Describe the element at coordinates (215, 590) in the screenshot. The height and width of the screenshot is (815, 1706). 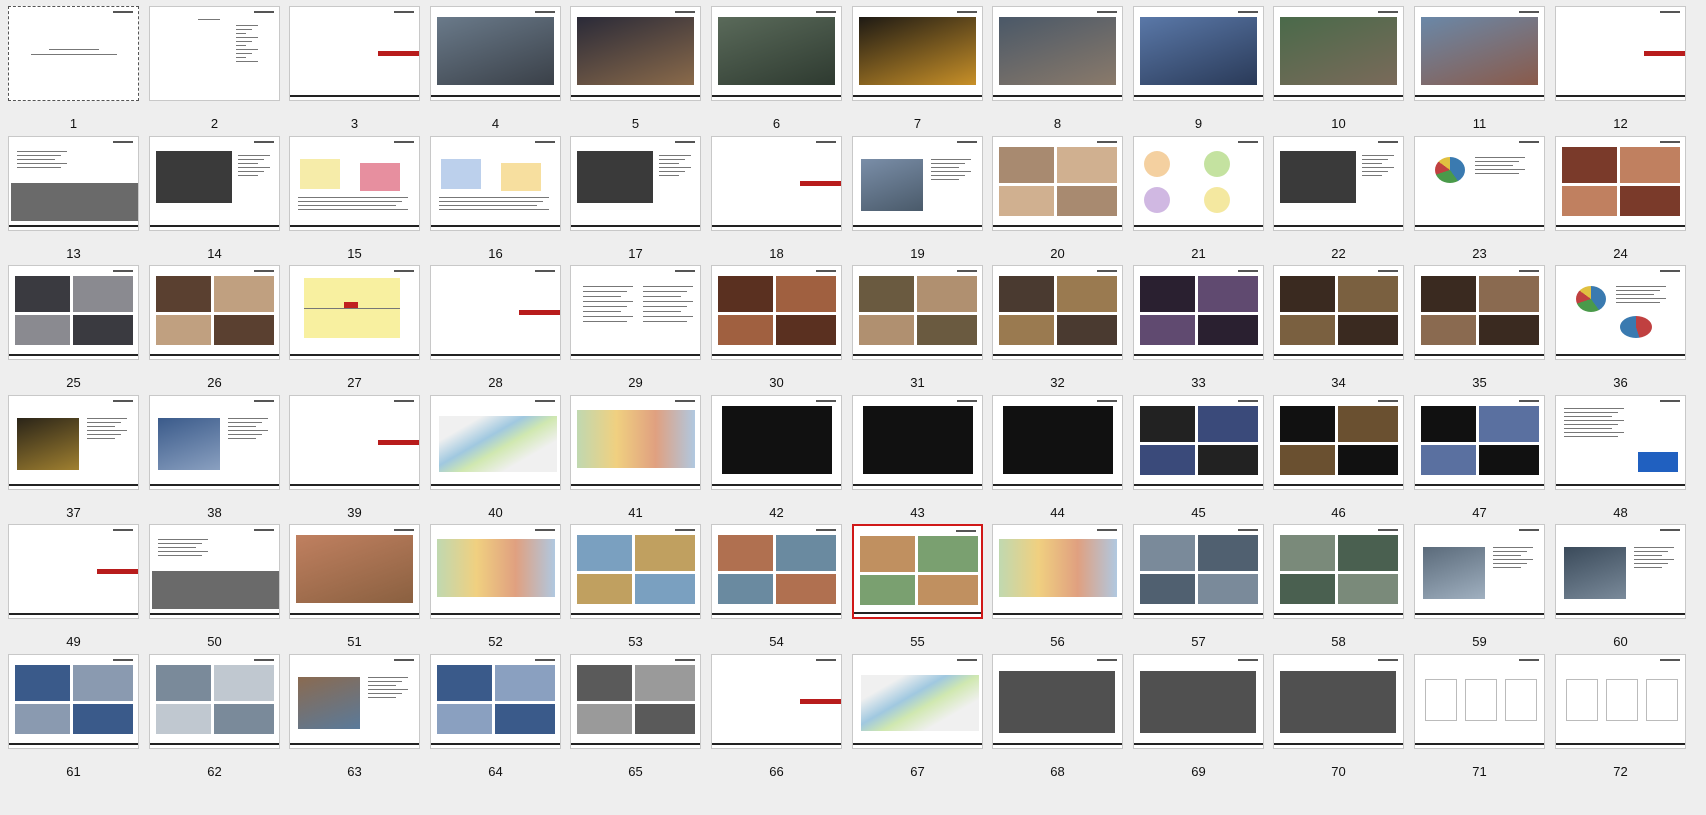
I see `map-image` at that location.